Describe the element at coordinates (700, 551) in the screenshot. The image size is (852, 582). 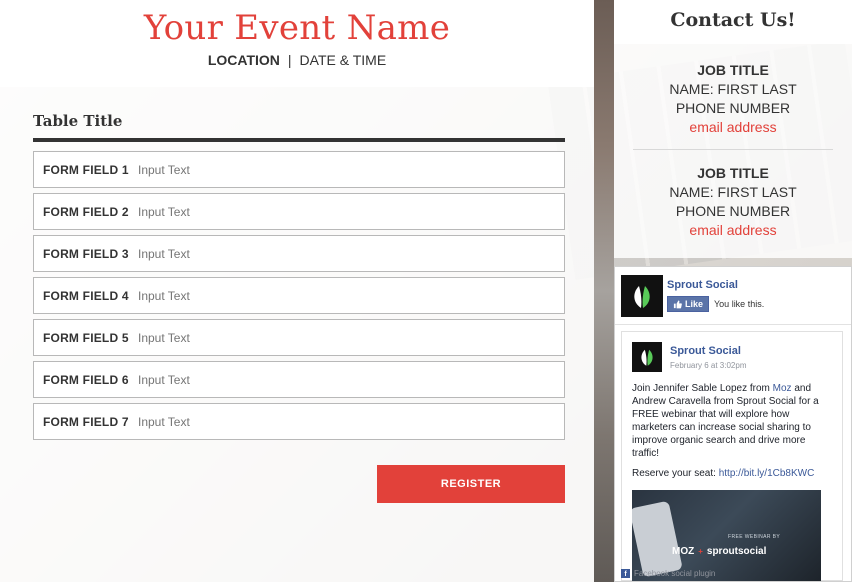
I see `brand-plus: +` at that location.